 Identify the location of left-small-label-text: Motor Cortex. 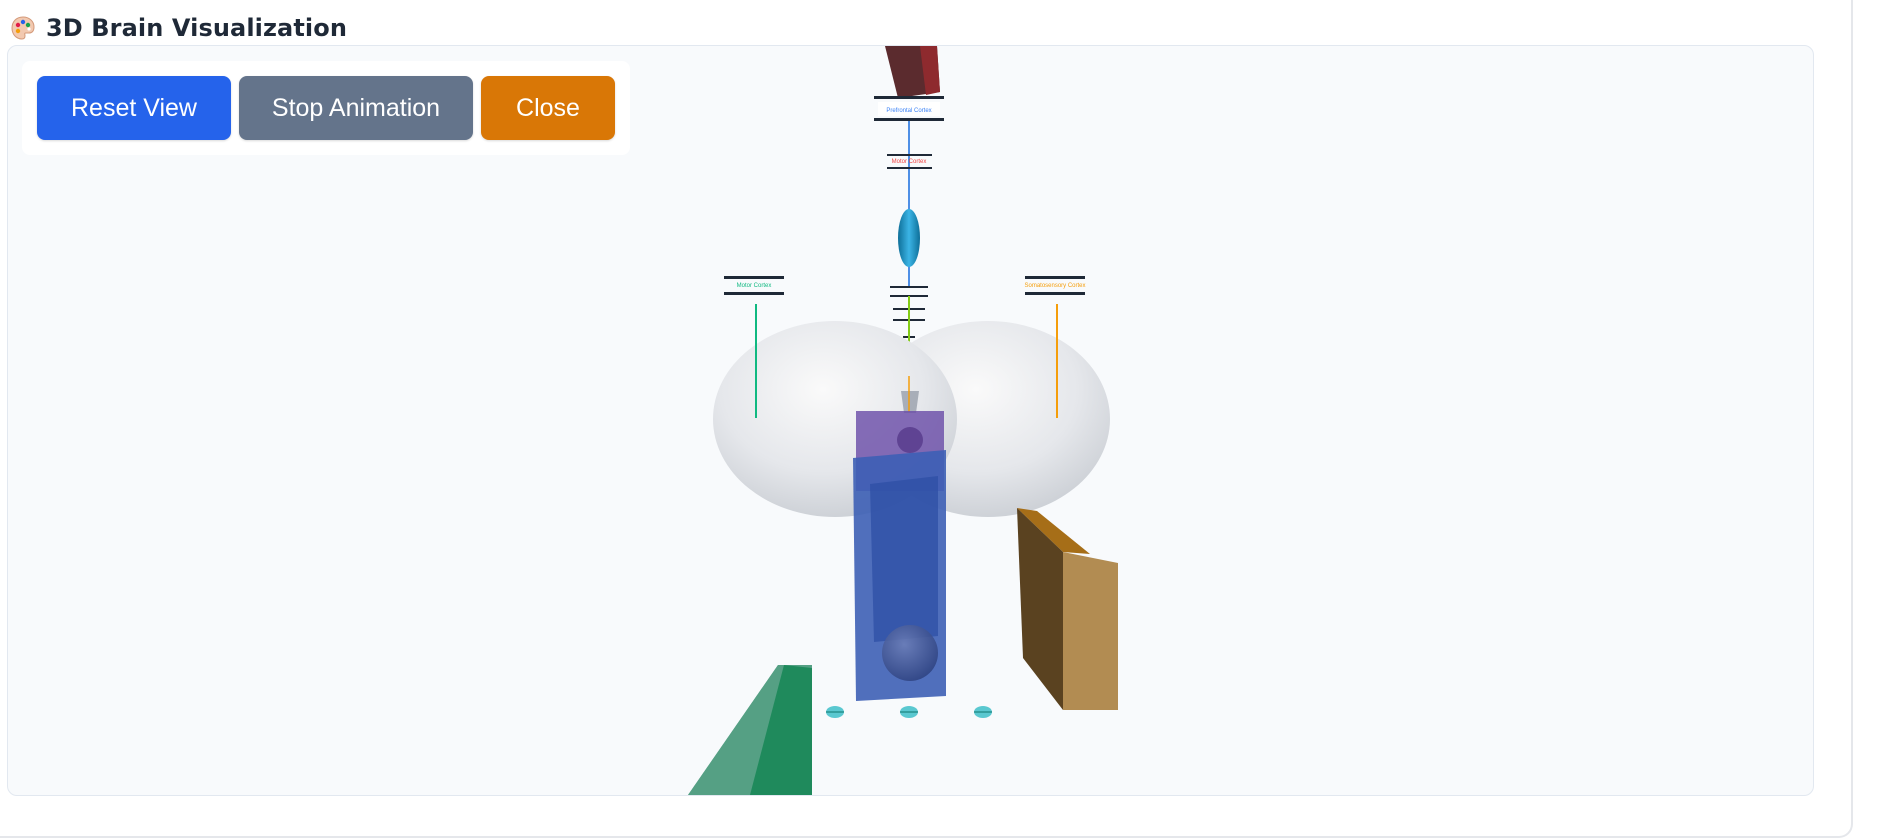
(754, 286).